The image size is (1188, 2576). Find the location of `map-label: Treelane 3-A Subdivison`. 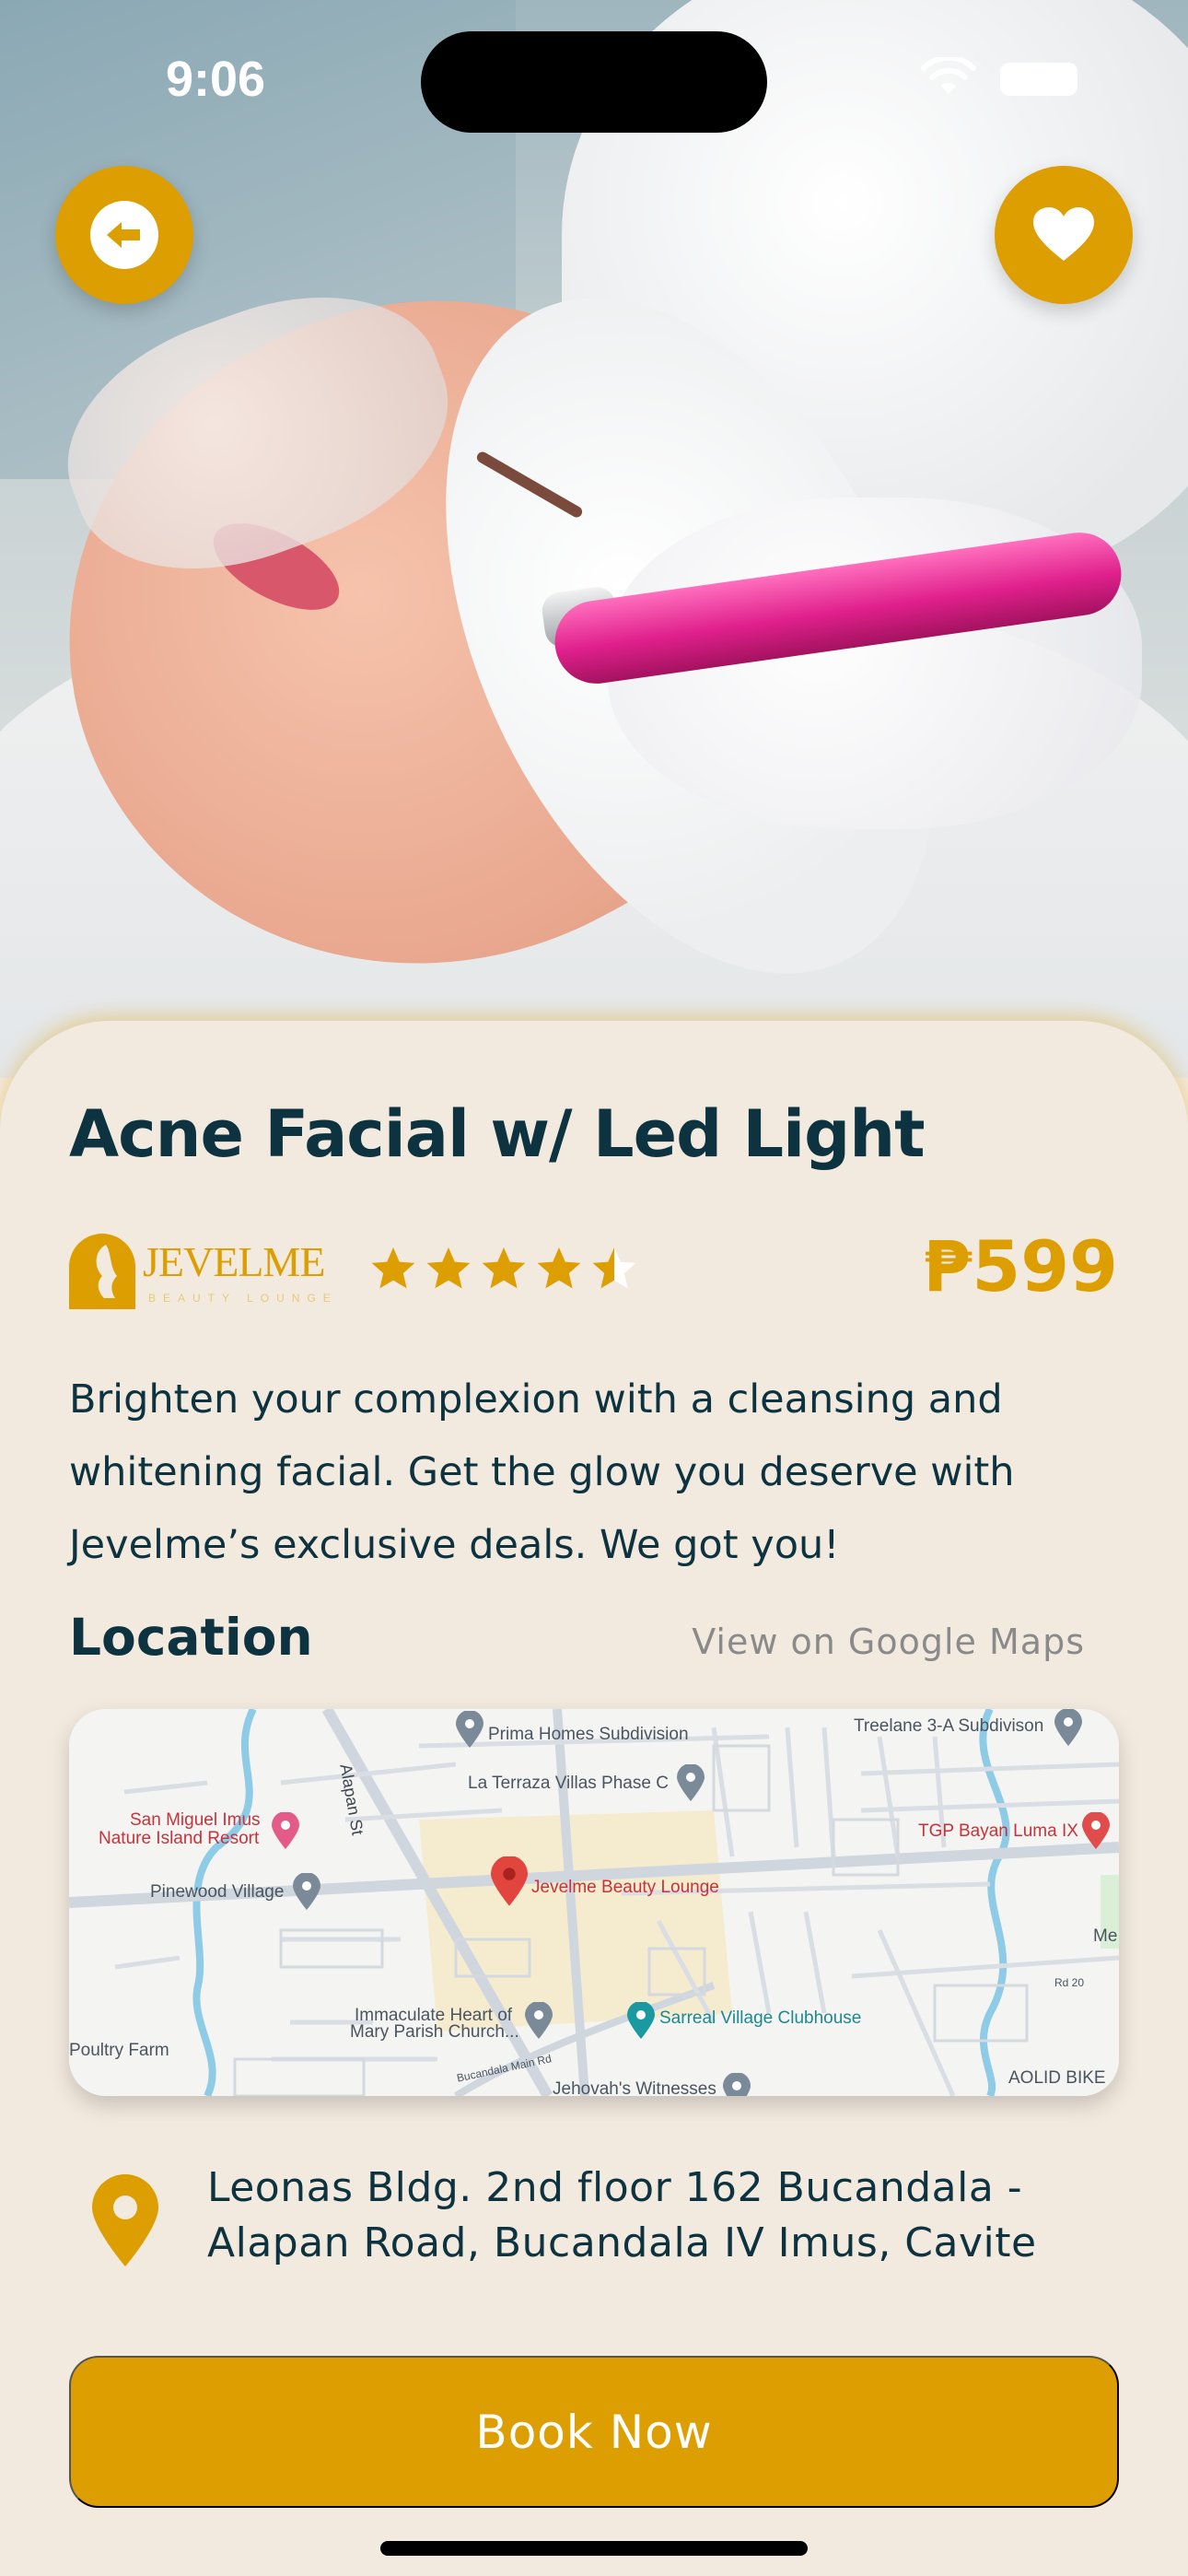

map-label: Treelane 3-A Subdivison is located at coordinates (949, 1726).